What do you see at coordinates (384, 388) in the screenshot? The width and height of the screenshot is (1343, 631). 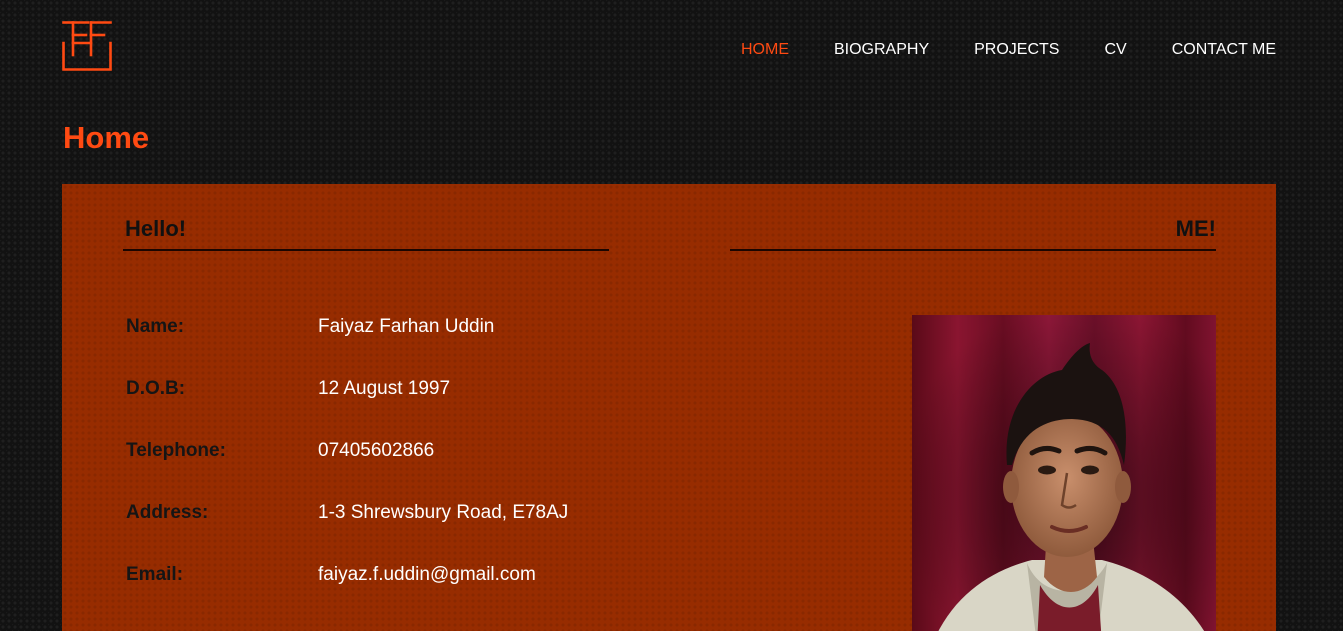 I see `info-value: 12 August 1997` at bounding box center [384, 388].